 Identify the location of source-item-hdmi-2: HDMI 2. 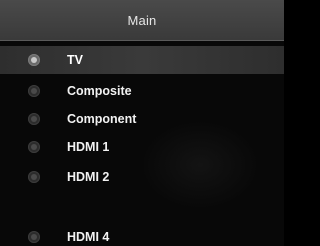
(142, 177).